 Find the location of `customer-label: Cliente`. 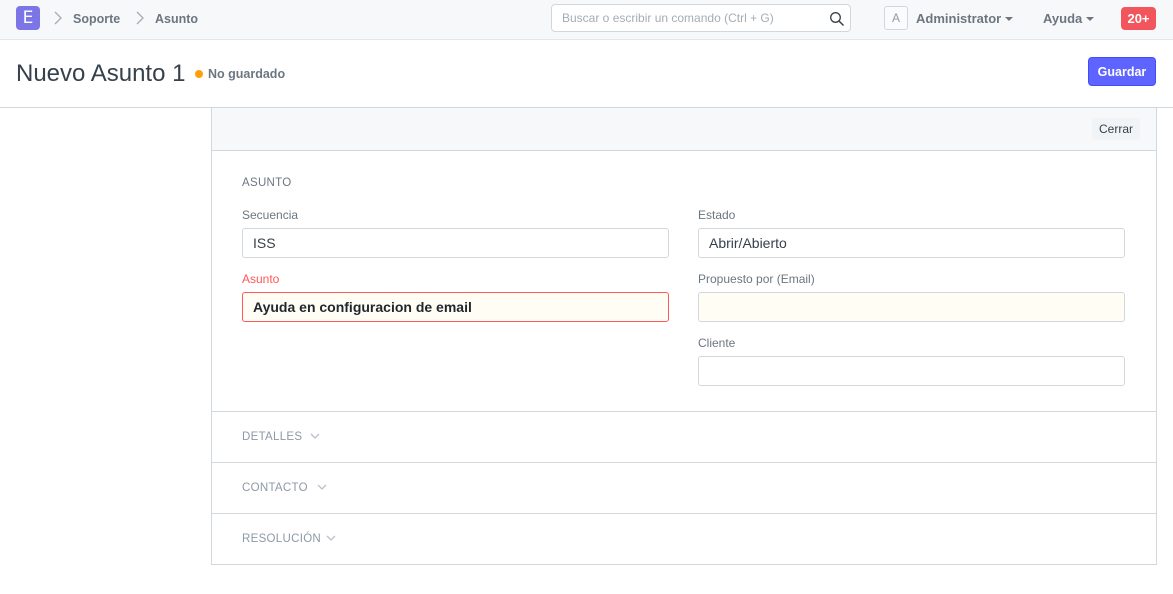

customer-label: Cliente is located at coordinates (717, 343).